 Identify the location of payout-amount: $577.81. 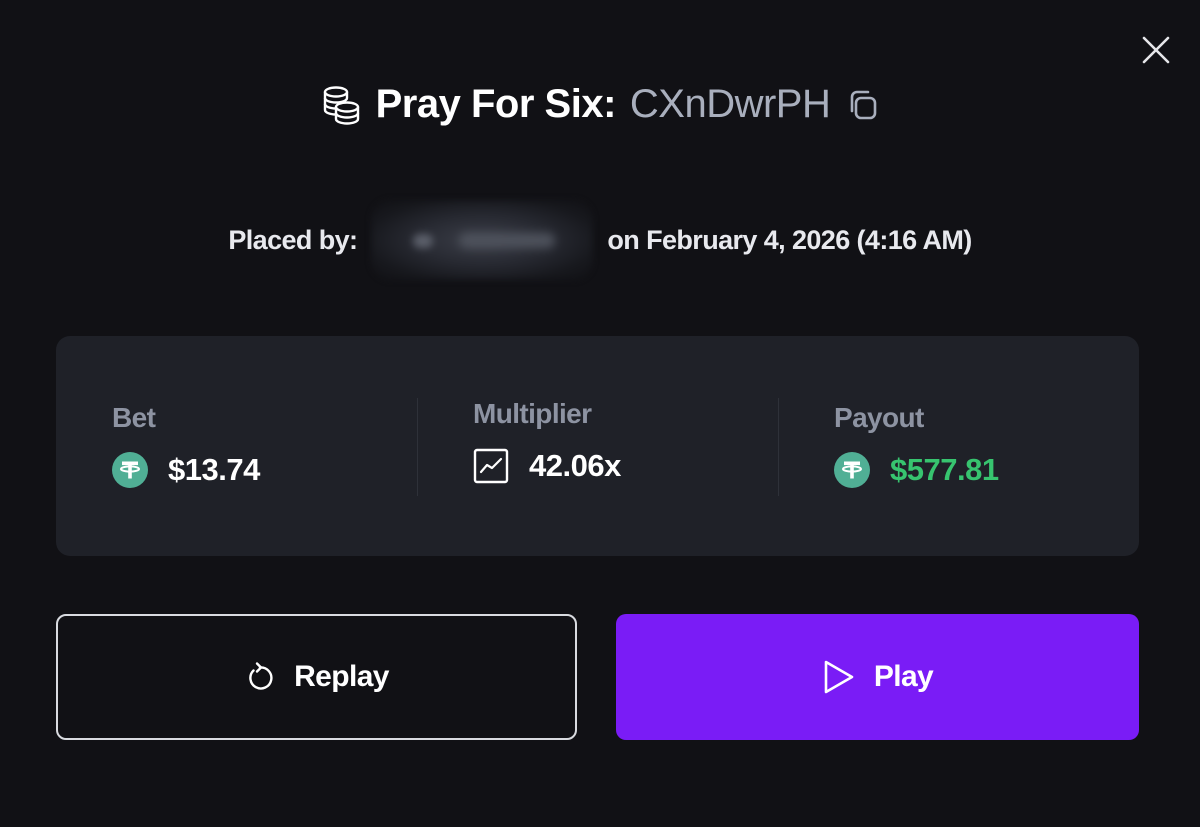
(944, 469).